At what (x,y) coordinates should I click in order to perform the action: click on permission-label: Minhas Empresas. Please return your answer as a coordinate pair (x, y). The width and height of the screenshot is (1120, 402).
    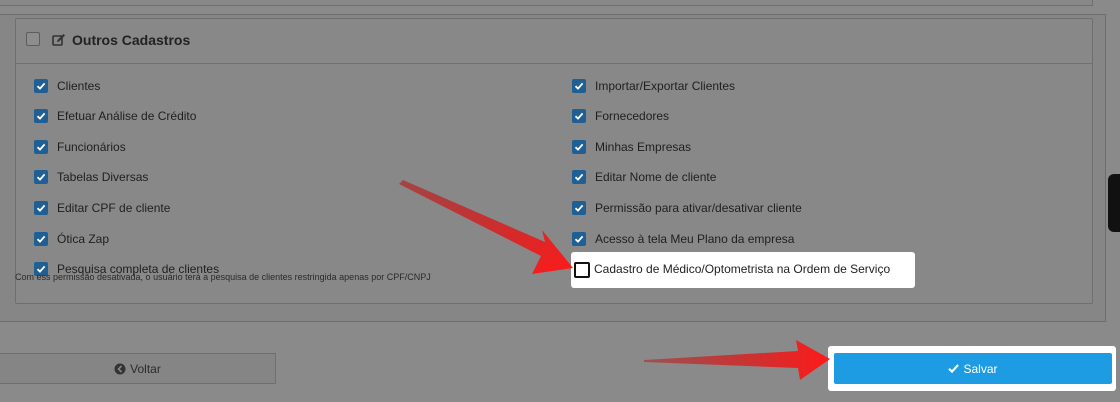
    Looking at the image, I should click on (643, 147).